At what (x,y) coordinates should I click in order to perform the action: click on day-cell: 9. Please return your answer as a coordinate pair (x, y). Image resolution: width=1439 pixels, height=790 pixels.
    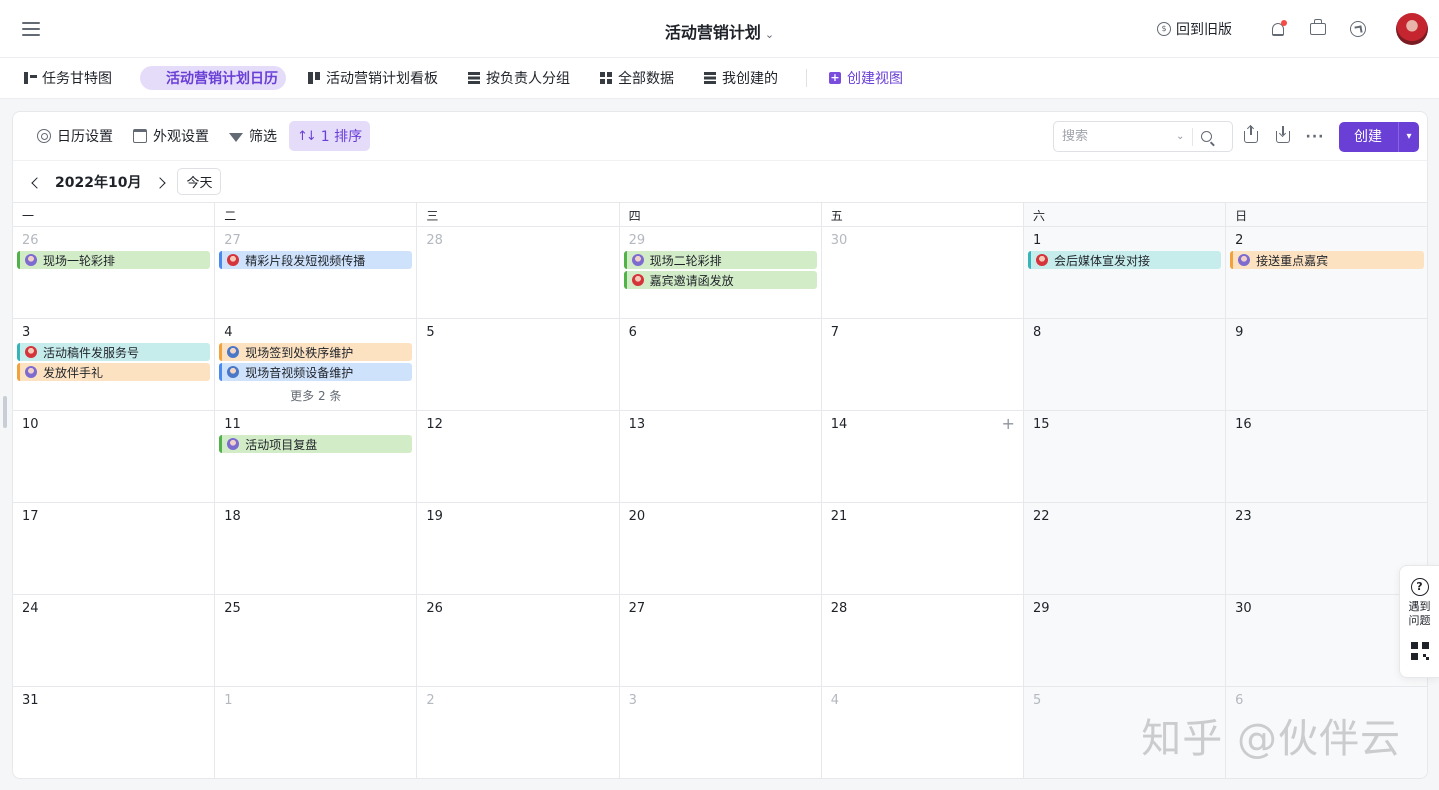
    Looking at the image, I should click on (1326, 364).